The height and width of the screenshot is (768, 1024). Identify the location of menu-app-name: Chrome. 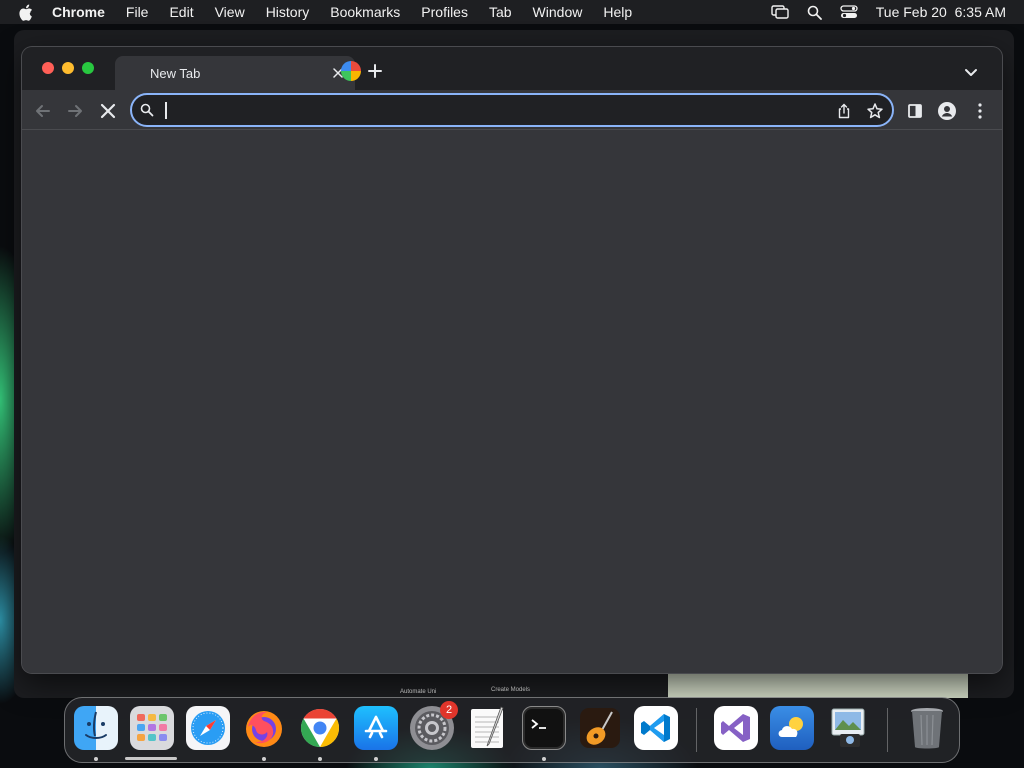
(78, 12).